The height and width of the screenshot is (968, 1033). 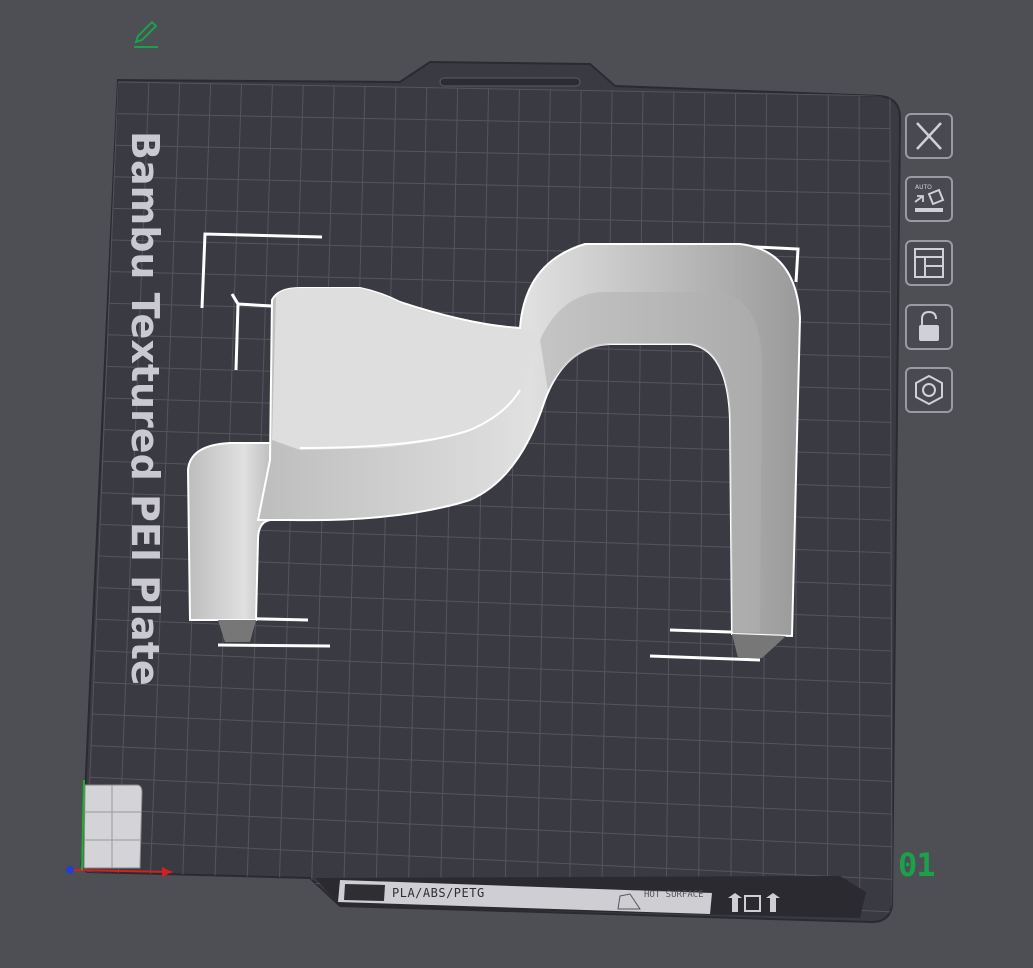 I want to click on lock-button, so click(x=929, y=327).